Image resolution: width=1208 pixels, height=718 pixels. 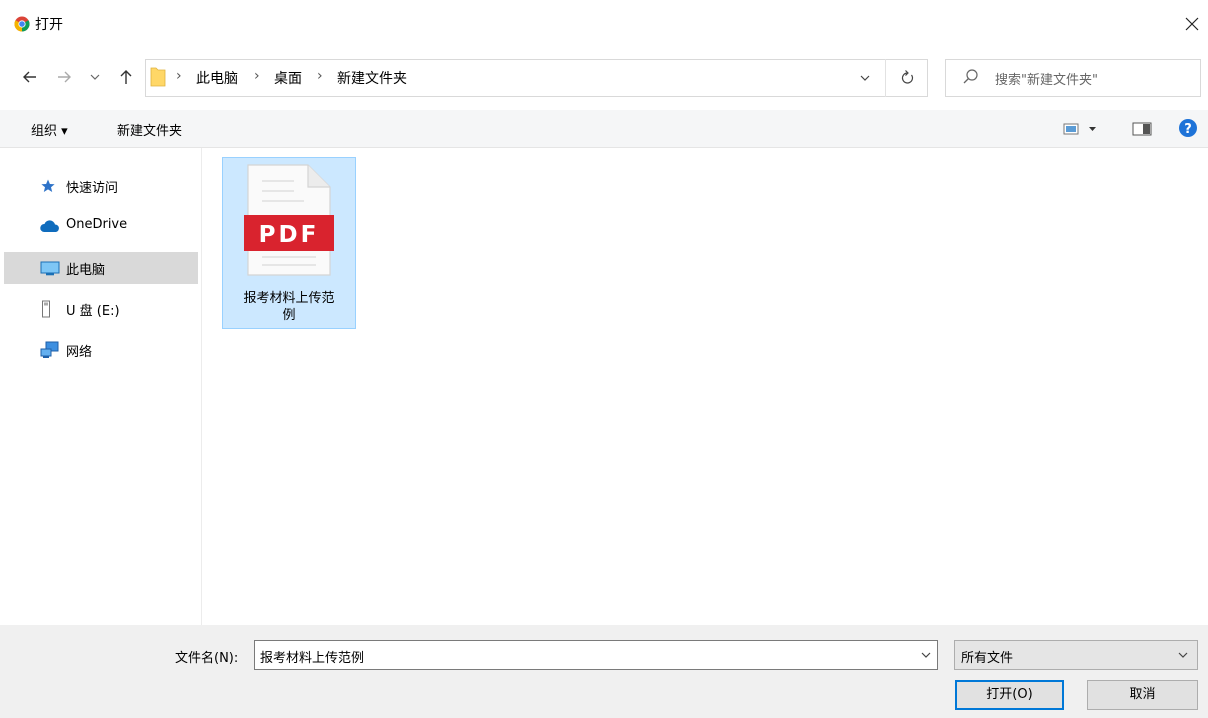 I want to click on arrow-right-icon, so click(x=64, y=77).